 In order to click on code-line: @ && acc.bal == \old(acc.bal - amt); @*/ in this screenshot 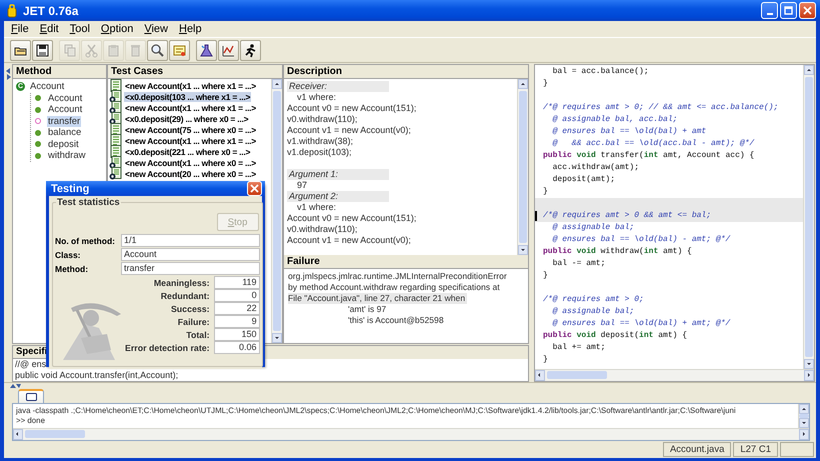, I will do `click(654, 144)`.